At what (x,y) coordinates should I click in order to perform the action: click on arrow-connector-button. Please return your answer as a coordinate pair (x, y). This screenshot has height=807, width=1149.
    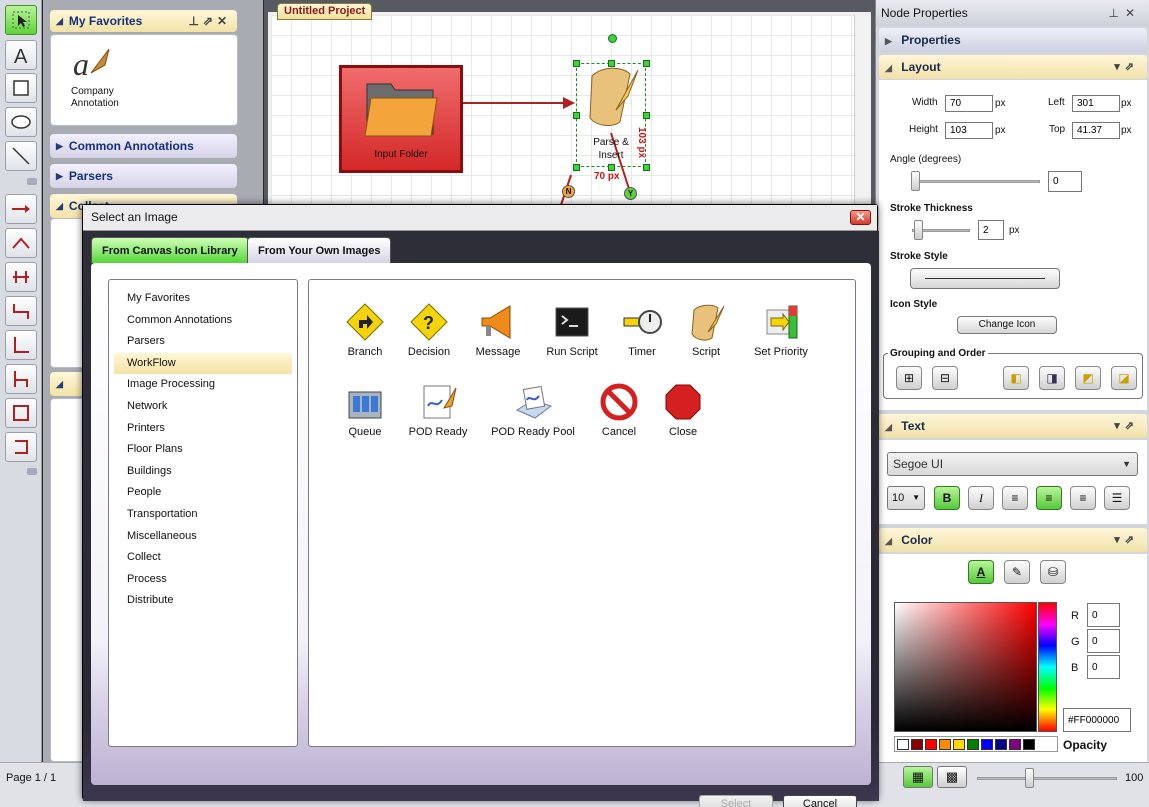
    Looking at the image, I should click on (21, 209).